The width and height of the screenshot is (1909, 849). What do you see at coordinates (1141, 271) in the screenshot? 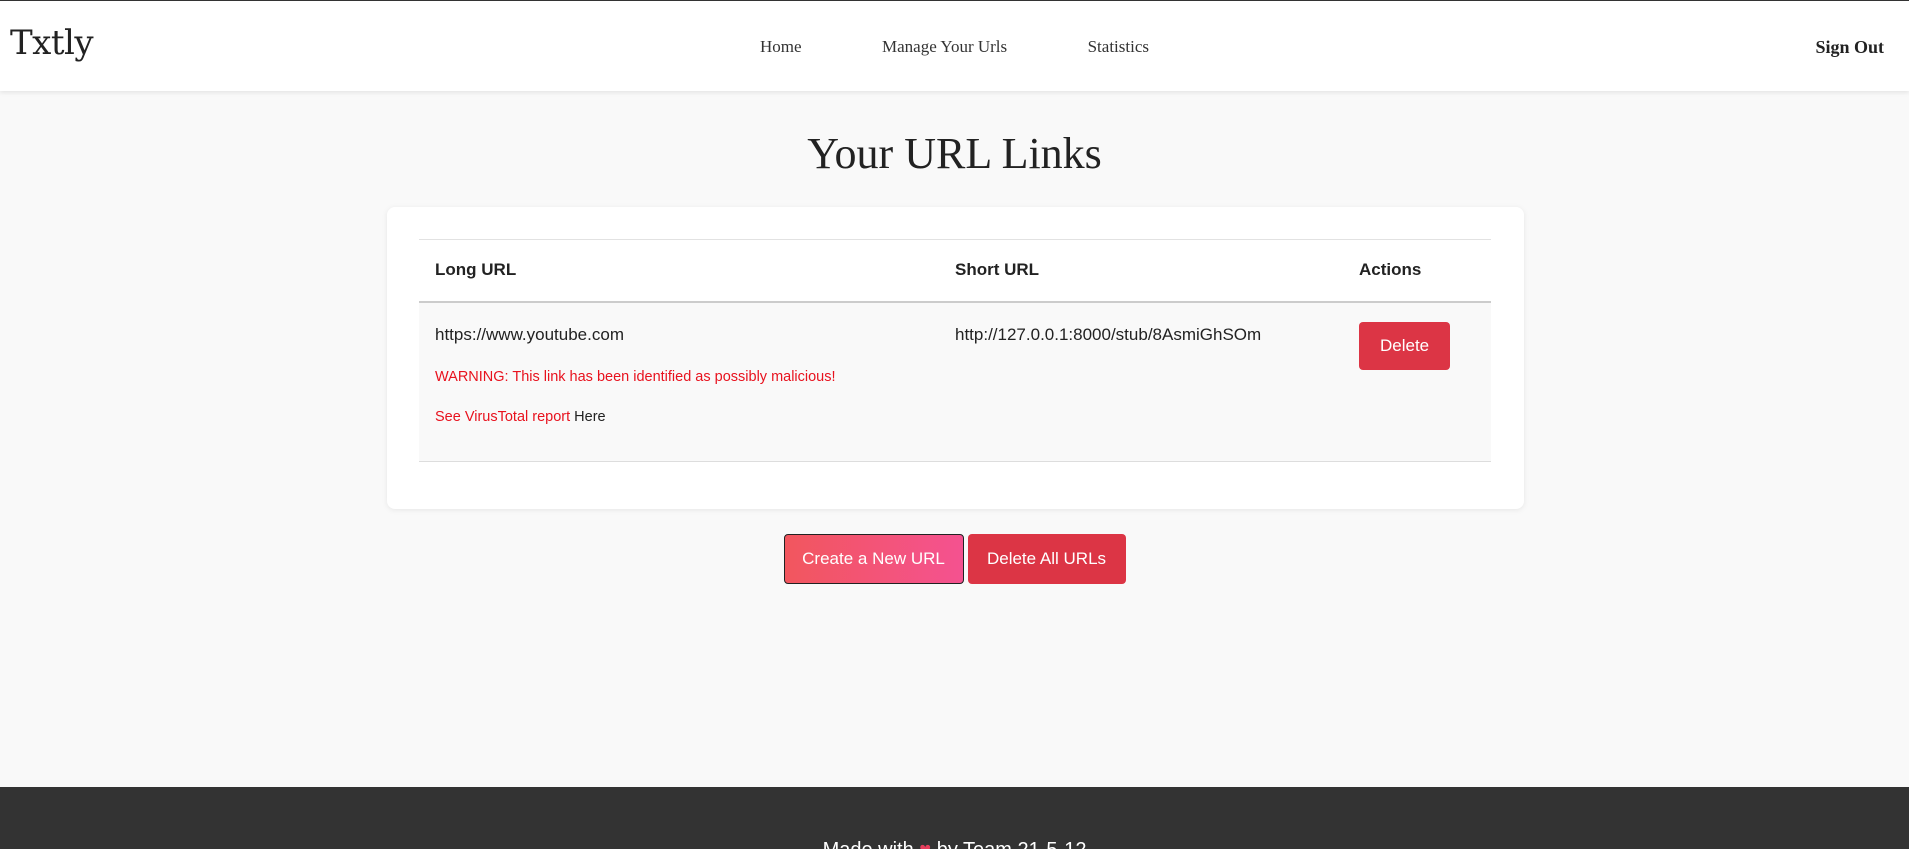
I see `header-short-url: Short URL` at bounding box center [1141, 271].